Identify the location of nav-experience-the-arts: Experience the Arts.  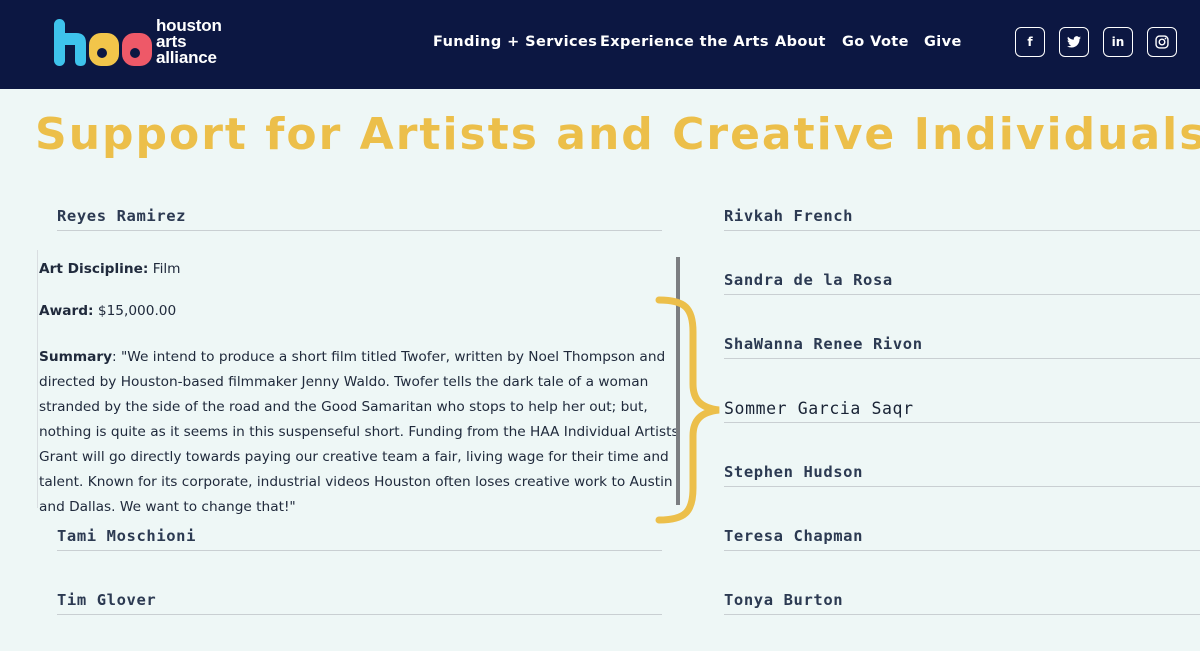
(684, 42).